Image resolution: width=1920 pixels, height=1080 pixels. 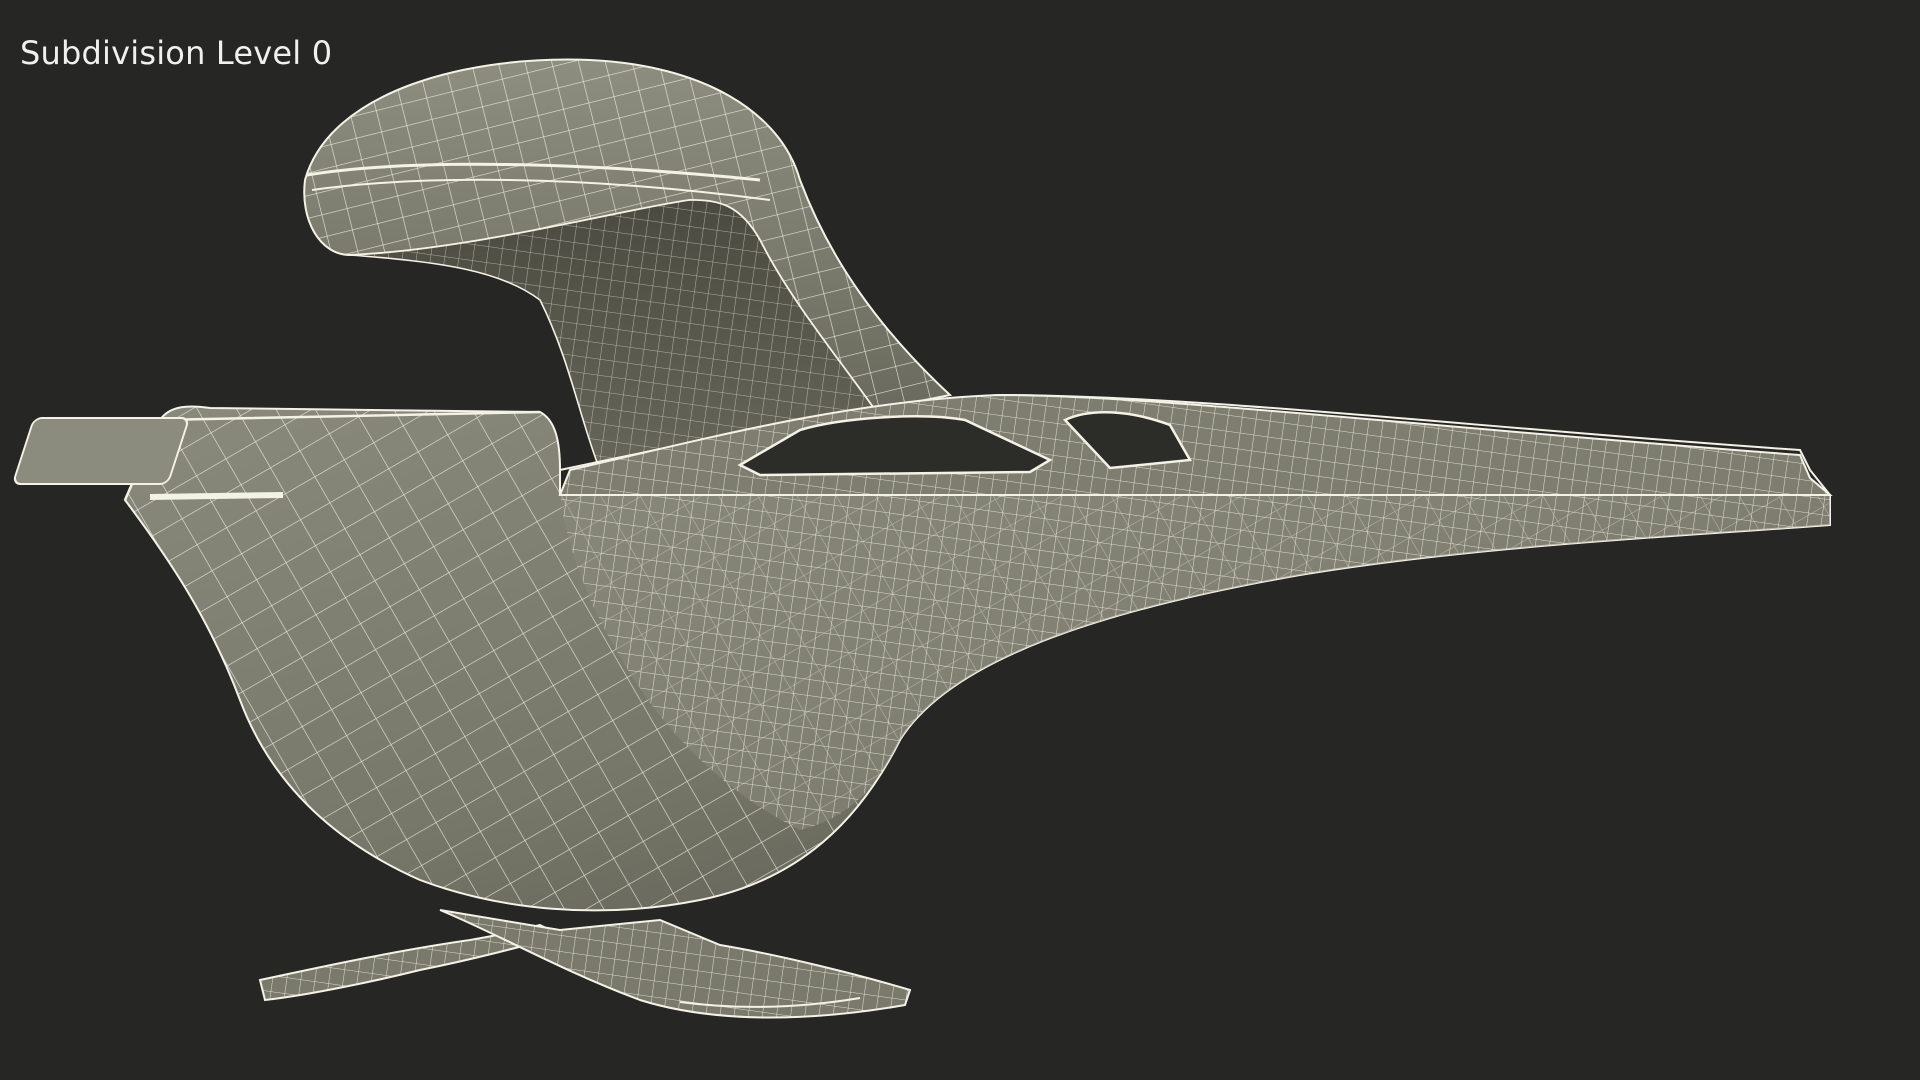 What do you see at coordinates (101, 451) in the screenshot?
I see `control-panel` at bounding box center [101, 451].